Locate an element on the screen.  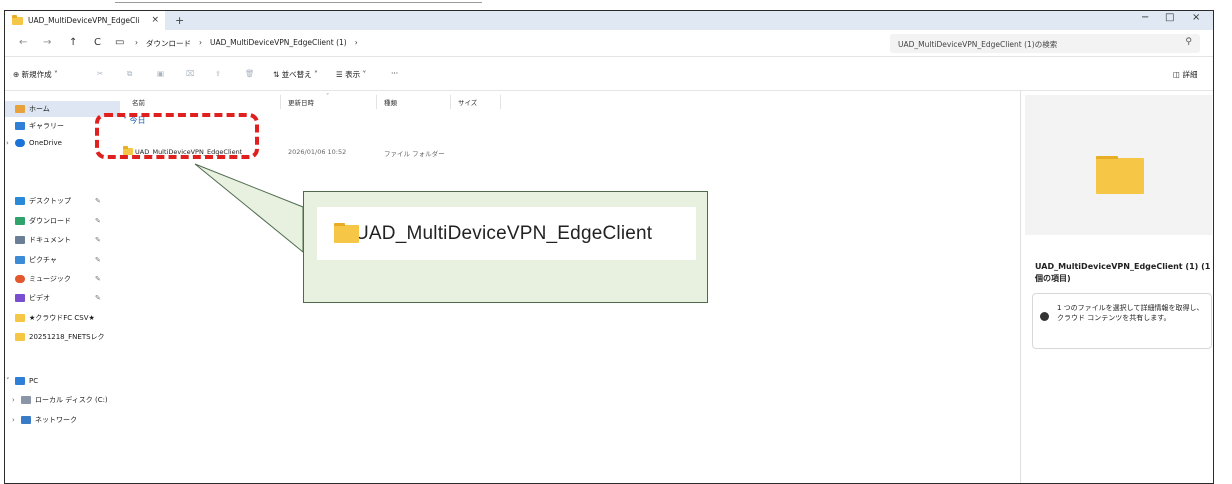
tab-active: UAD_MultiDeviceVPN_EdgeCli × is located at coordinates (85, 20).